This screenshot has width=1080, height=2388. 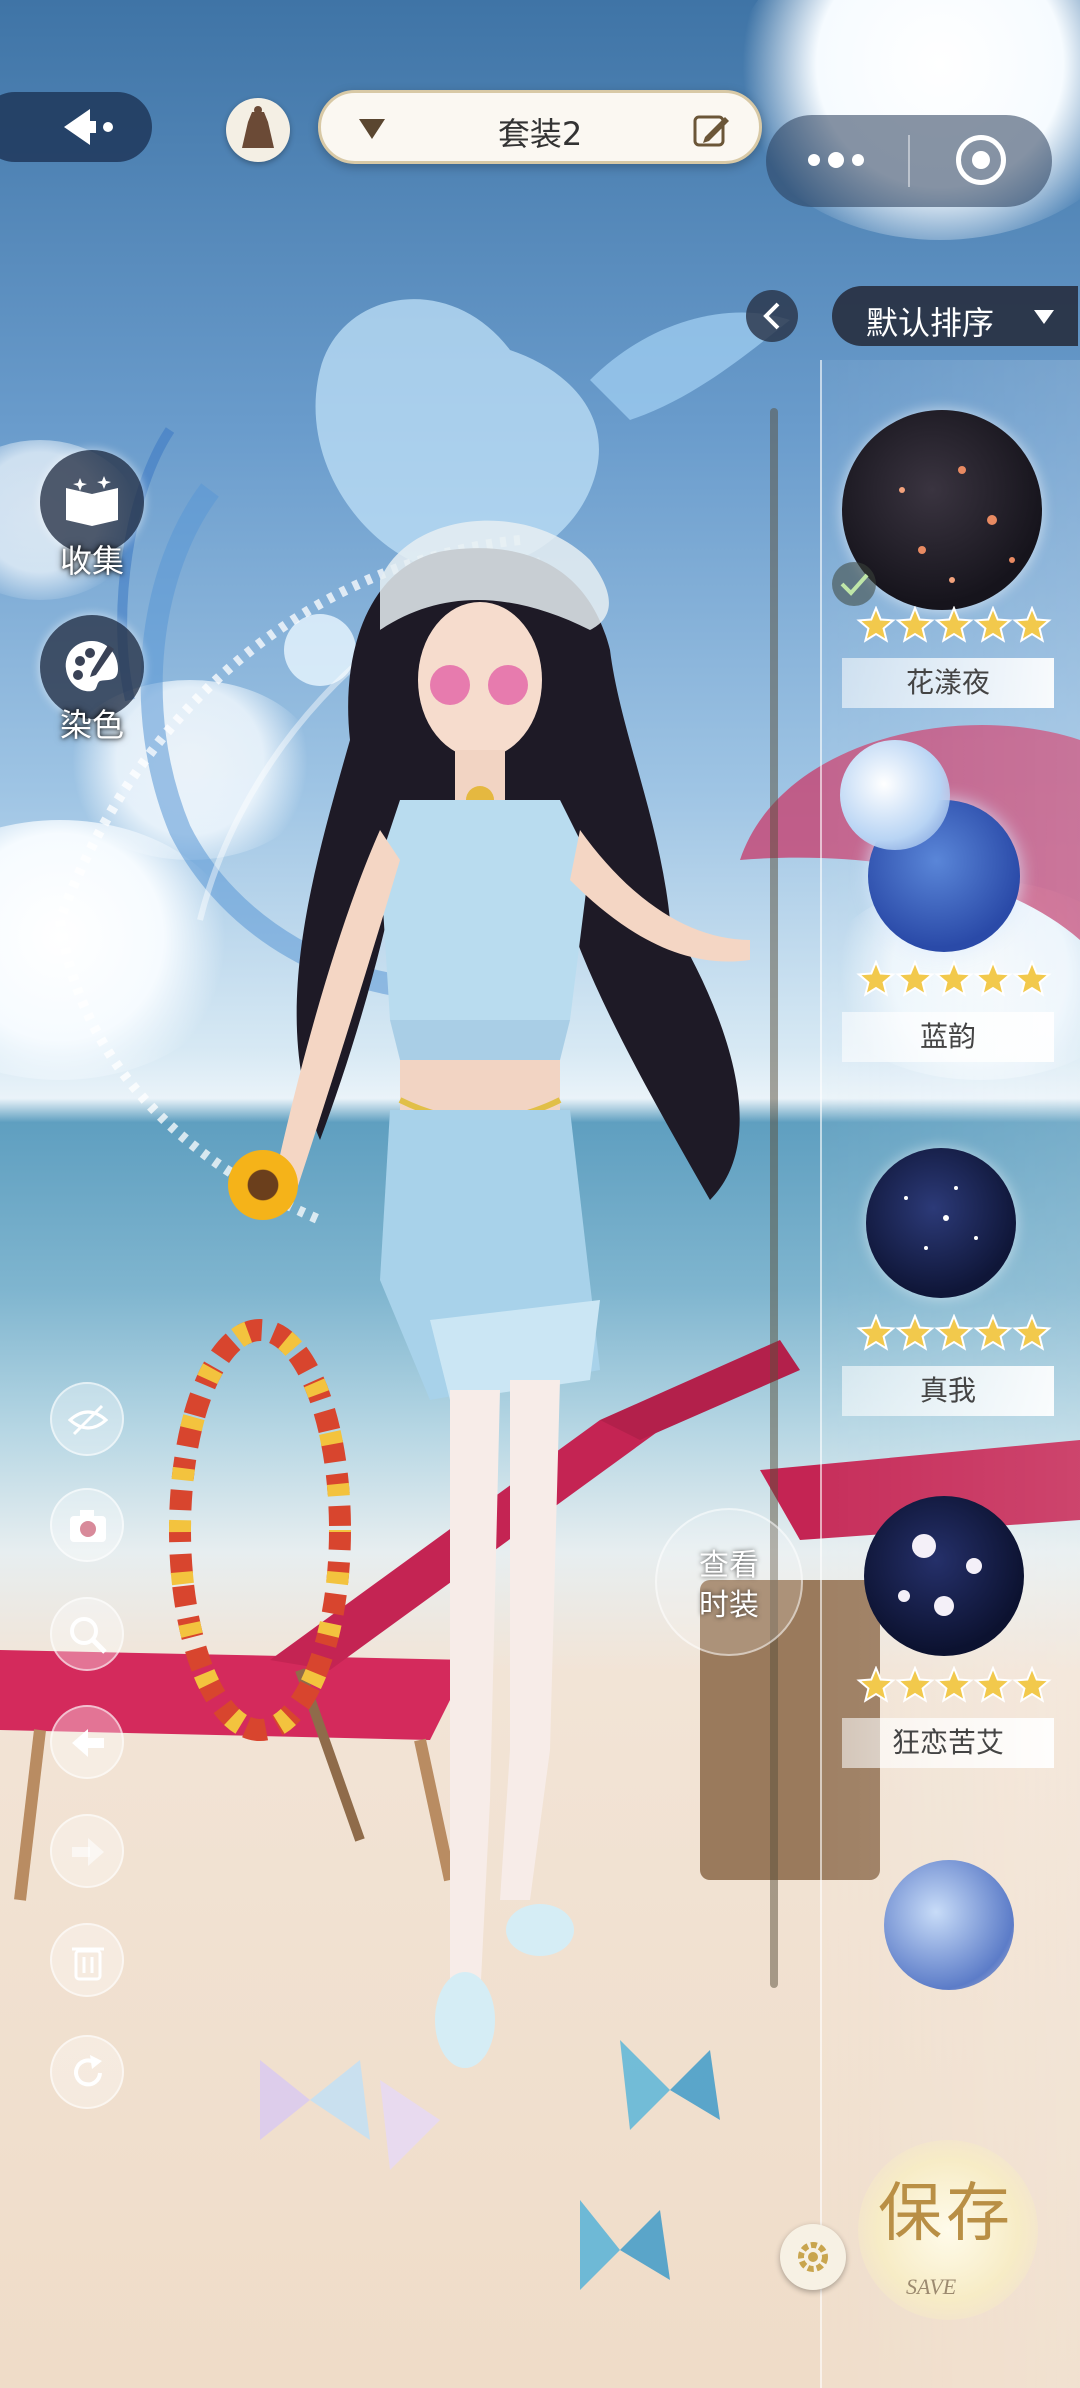 What do you see at coordinates (91, 561) in the screenshot?
I see `collect-label: 收集` at bounding box center [91, 561].